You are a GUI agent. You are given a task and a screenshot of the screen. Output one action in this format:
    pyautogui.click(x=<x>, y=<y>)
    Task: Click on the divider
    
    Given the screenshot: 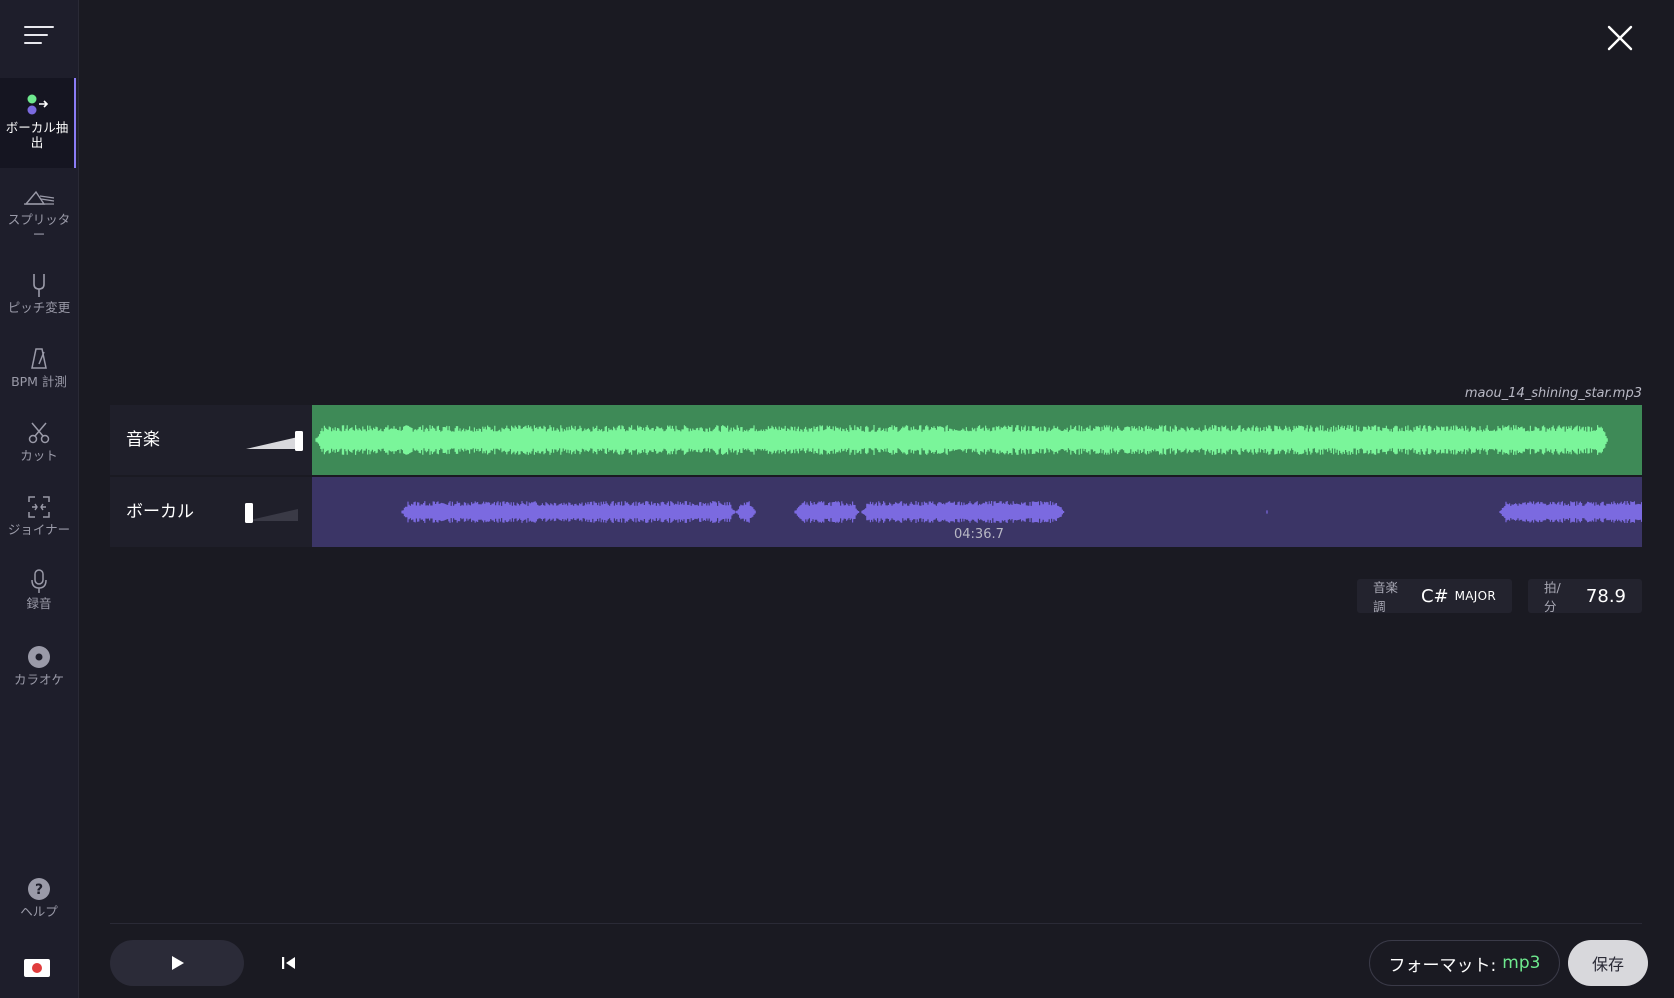 What is the action you would take?
    pyautogui.click(x=876, y=923)
    